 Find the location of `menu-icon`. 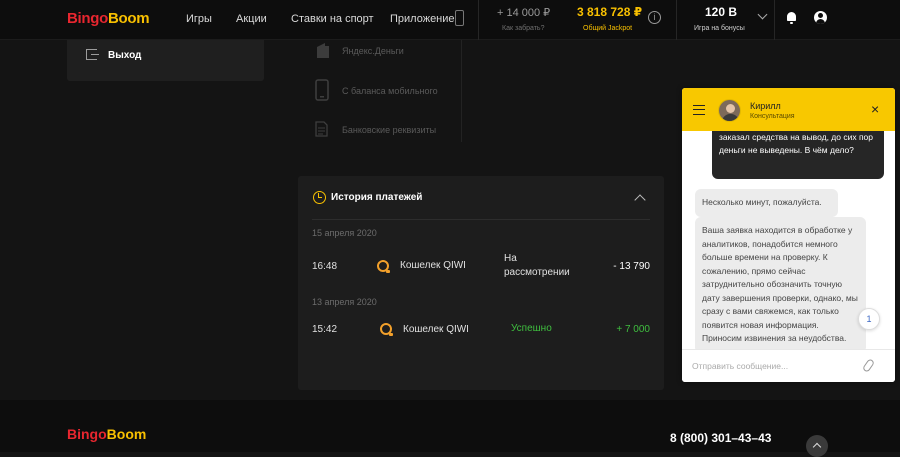

menu-icon is located at coordinates (699, 110).